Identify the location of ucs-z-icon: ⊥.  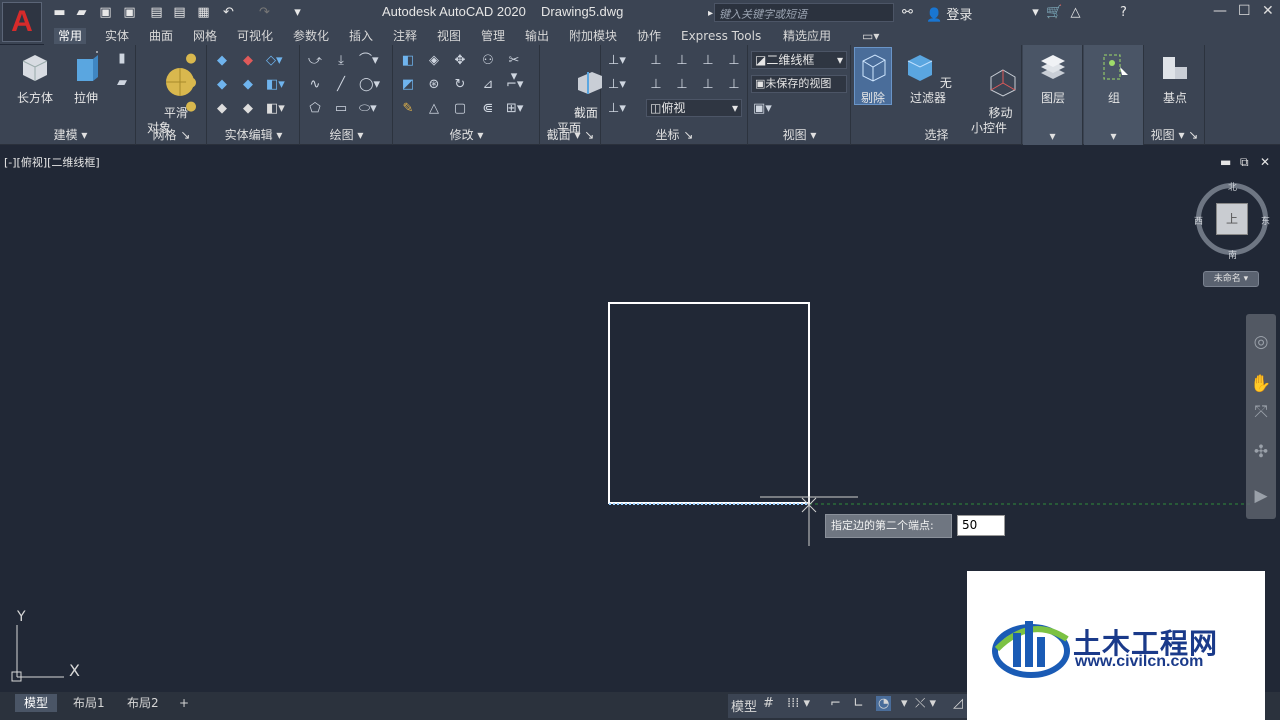
(708, 85).